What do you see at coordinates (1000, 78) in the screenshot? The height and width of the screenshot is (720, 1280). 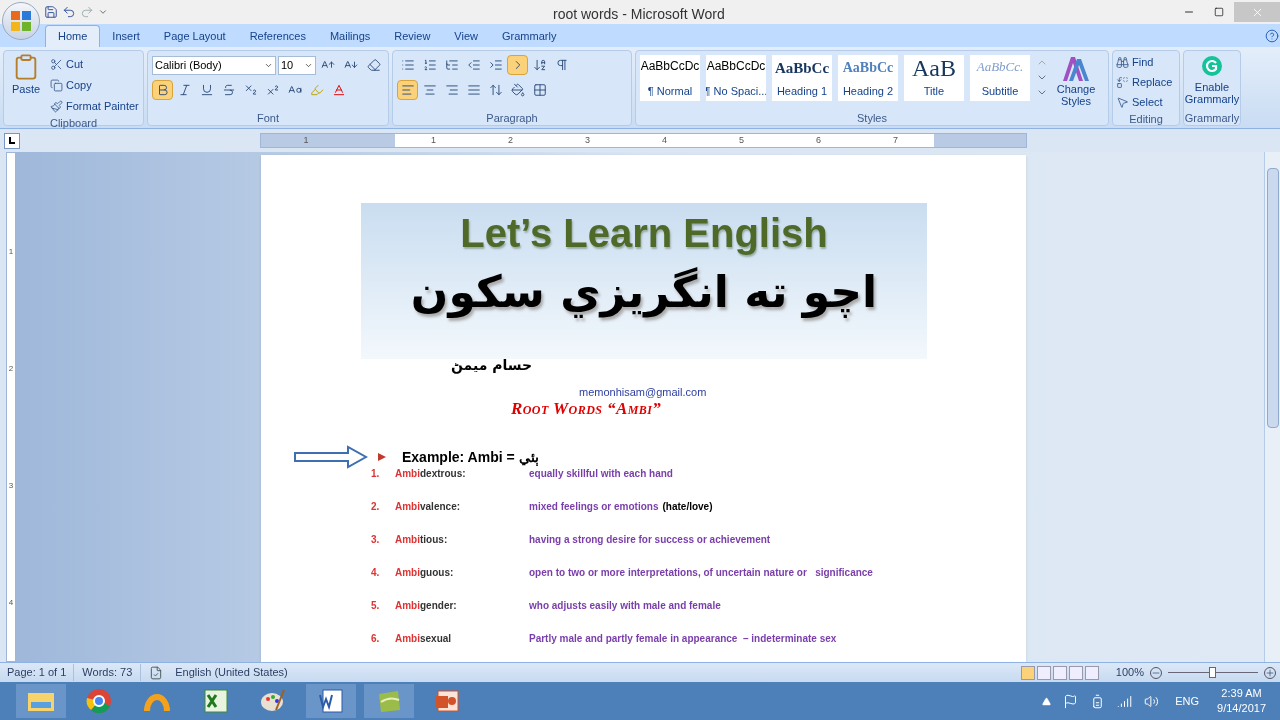 I see `style-item: AaBbCc. Subtitle` at bounding box center [1000, 78].